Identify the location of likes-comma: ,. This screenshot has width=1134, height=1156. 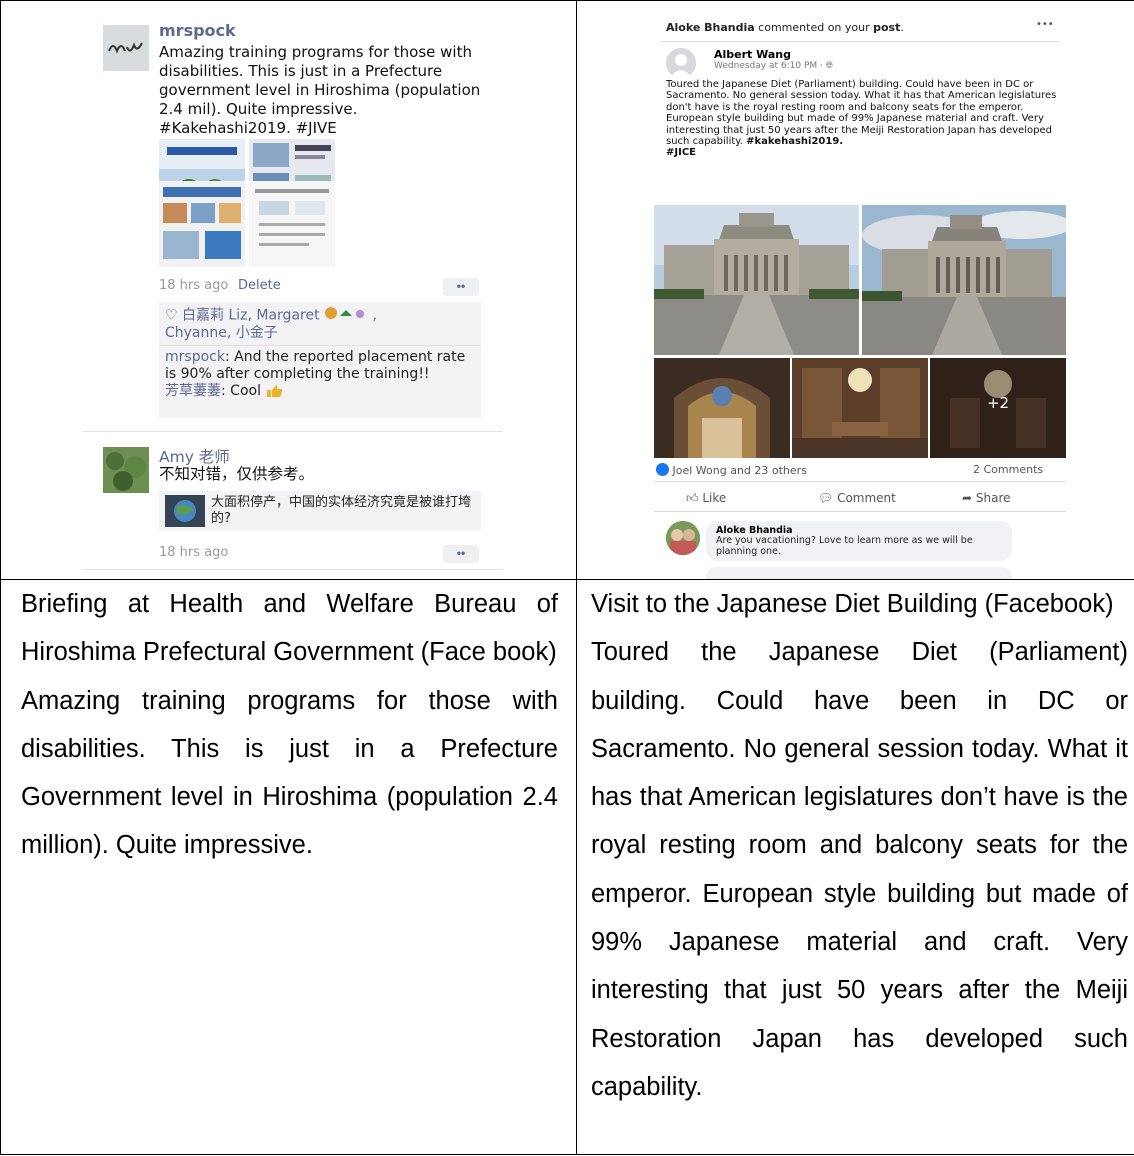
(374, 315).